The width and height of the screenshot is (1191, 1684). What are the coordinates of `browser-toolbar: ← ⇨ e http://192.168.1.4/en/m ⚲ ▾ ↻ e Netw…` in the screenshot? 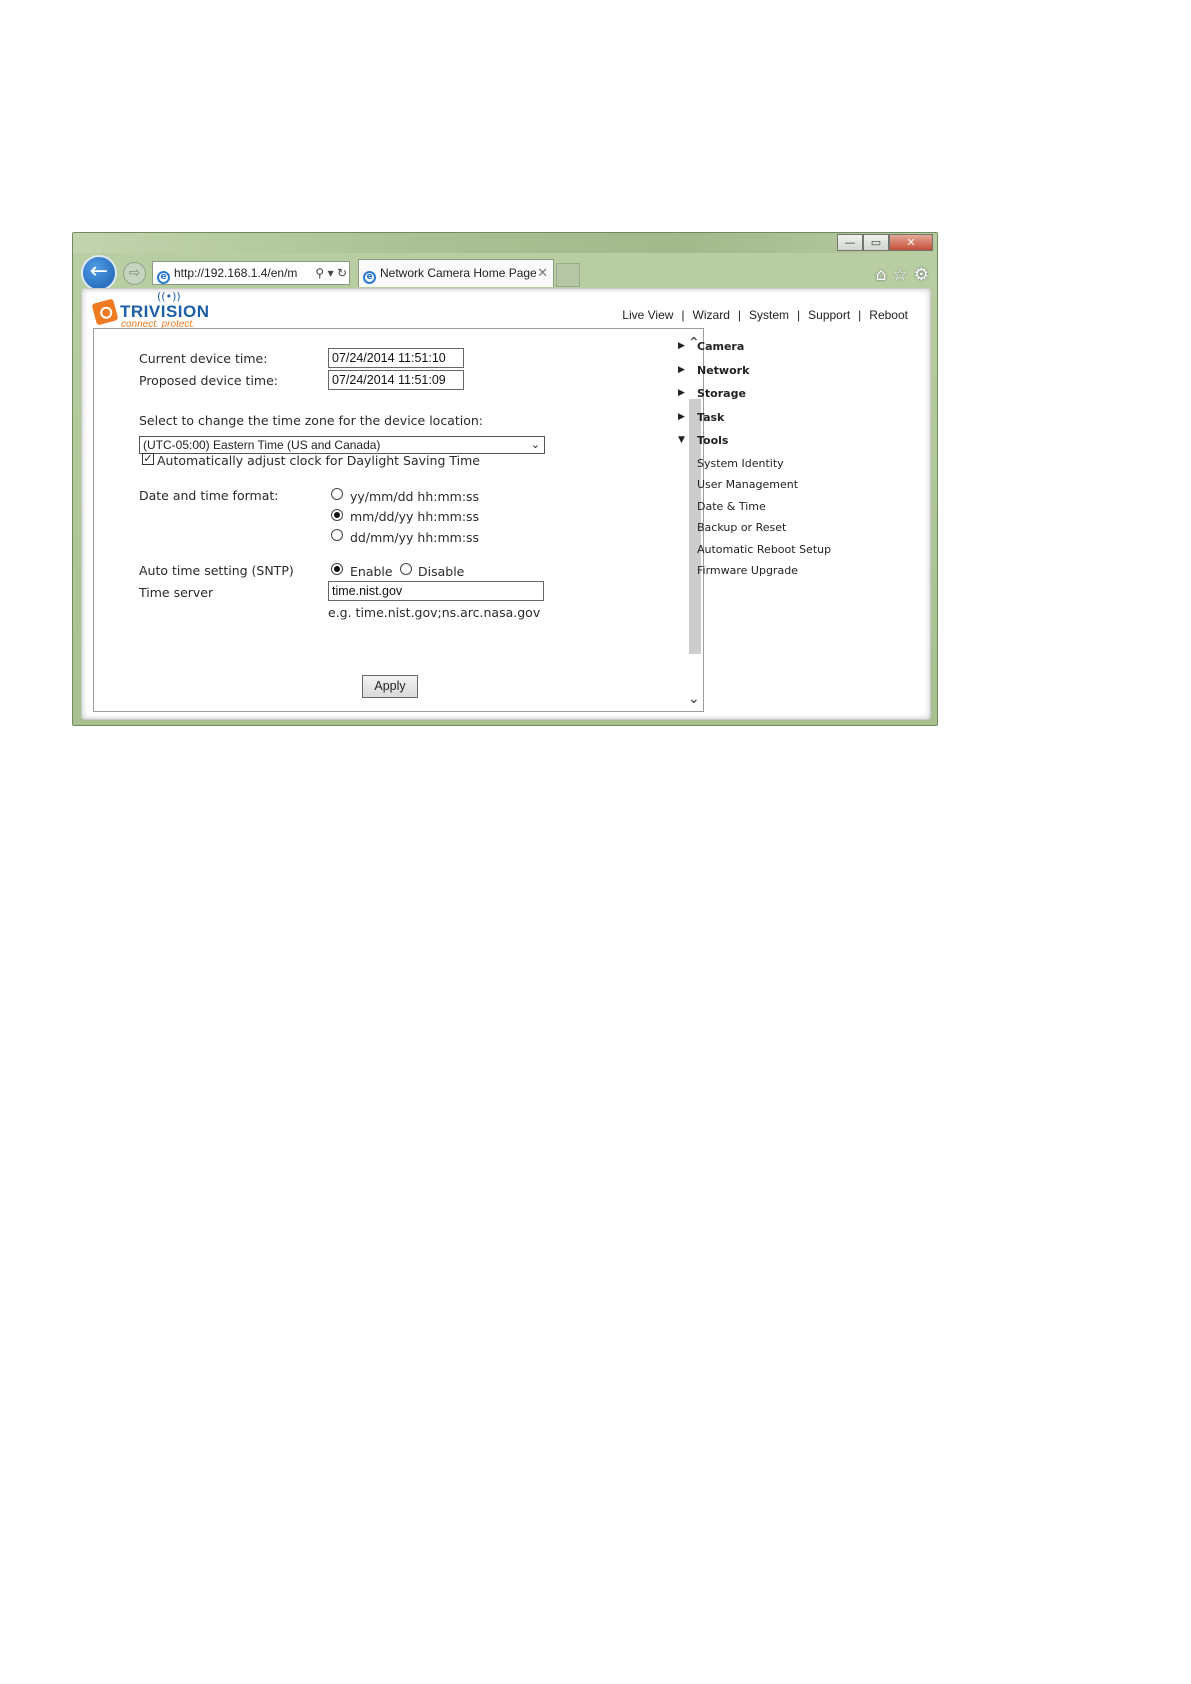 It's located at (505, 271).